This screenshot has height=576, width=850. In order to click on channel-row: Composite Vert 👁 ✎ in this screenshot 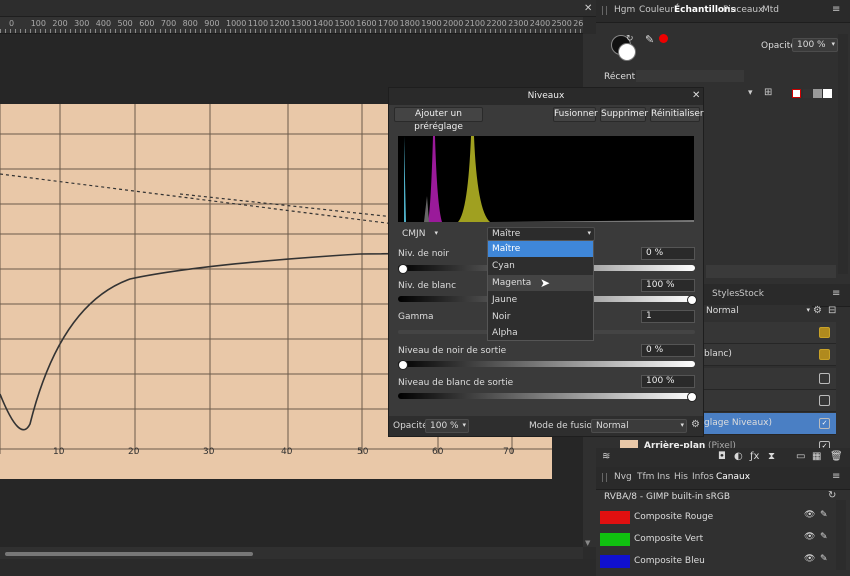, I will do `click(716, 539)`.